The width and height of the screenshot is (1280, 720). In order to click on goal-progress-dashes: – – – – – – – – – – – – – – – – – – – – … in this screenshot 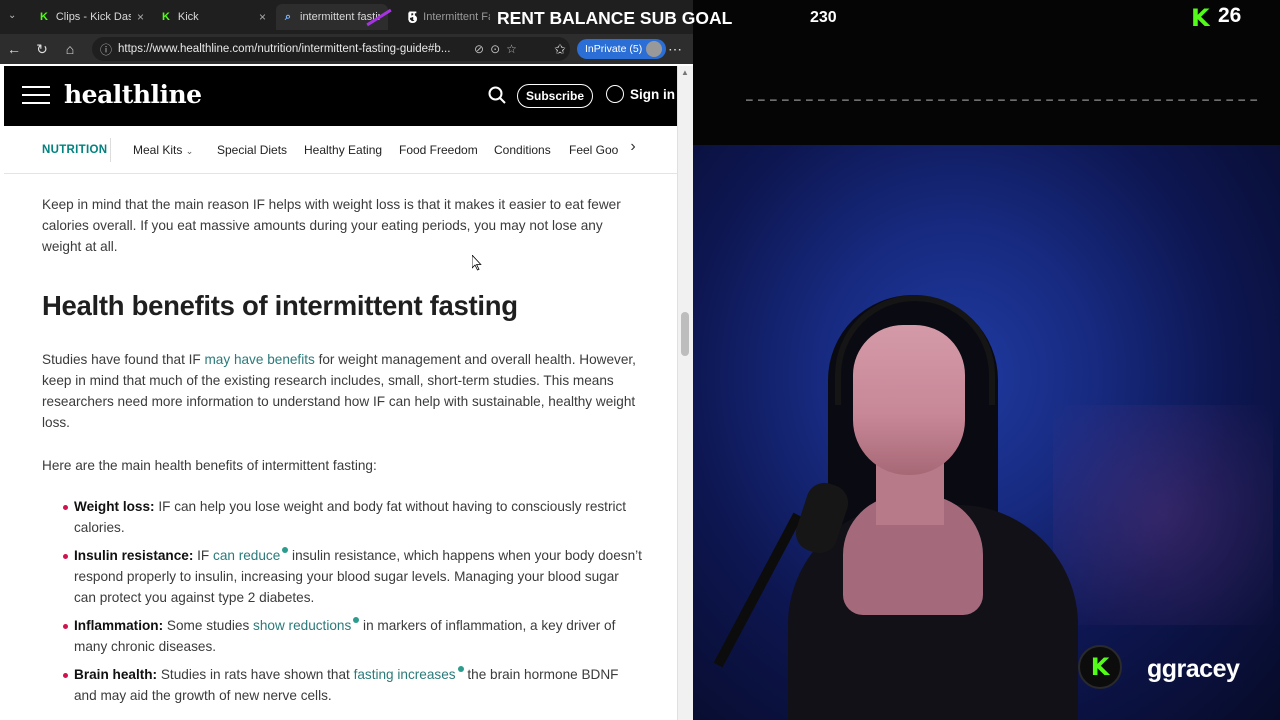, I will do `click(1003, 99)`.